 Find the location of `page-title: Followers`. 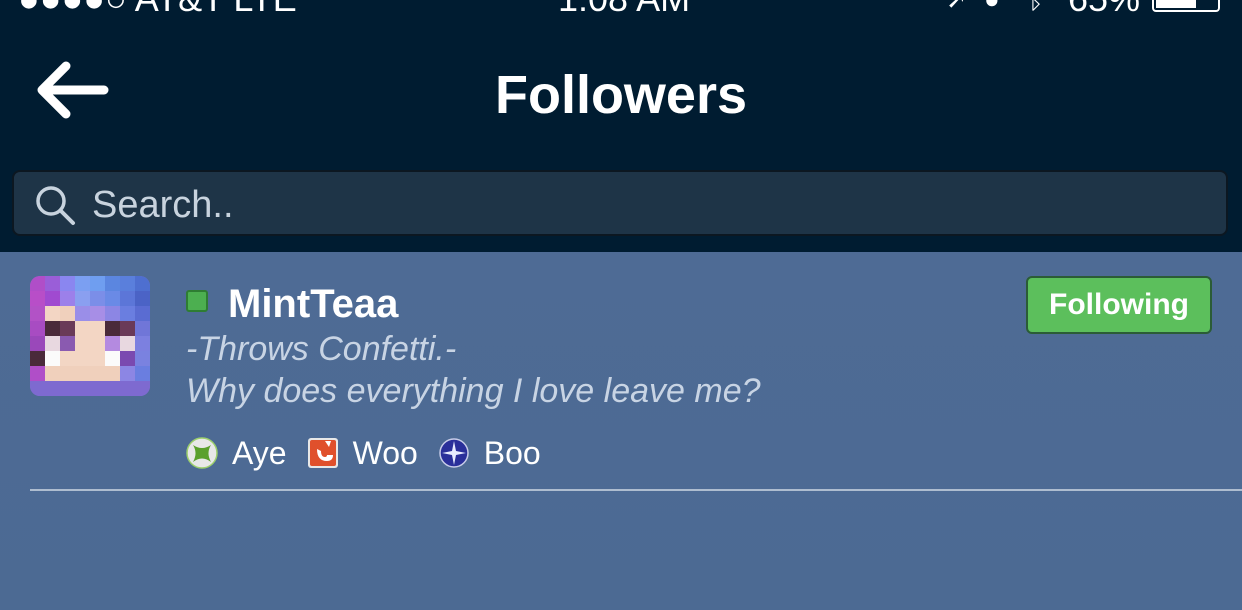

page-title: Followers is located at coordinates (621, 95).